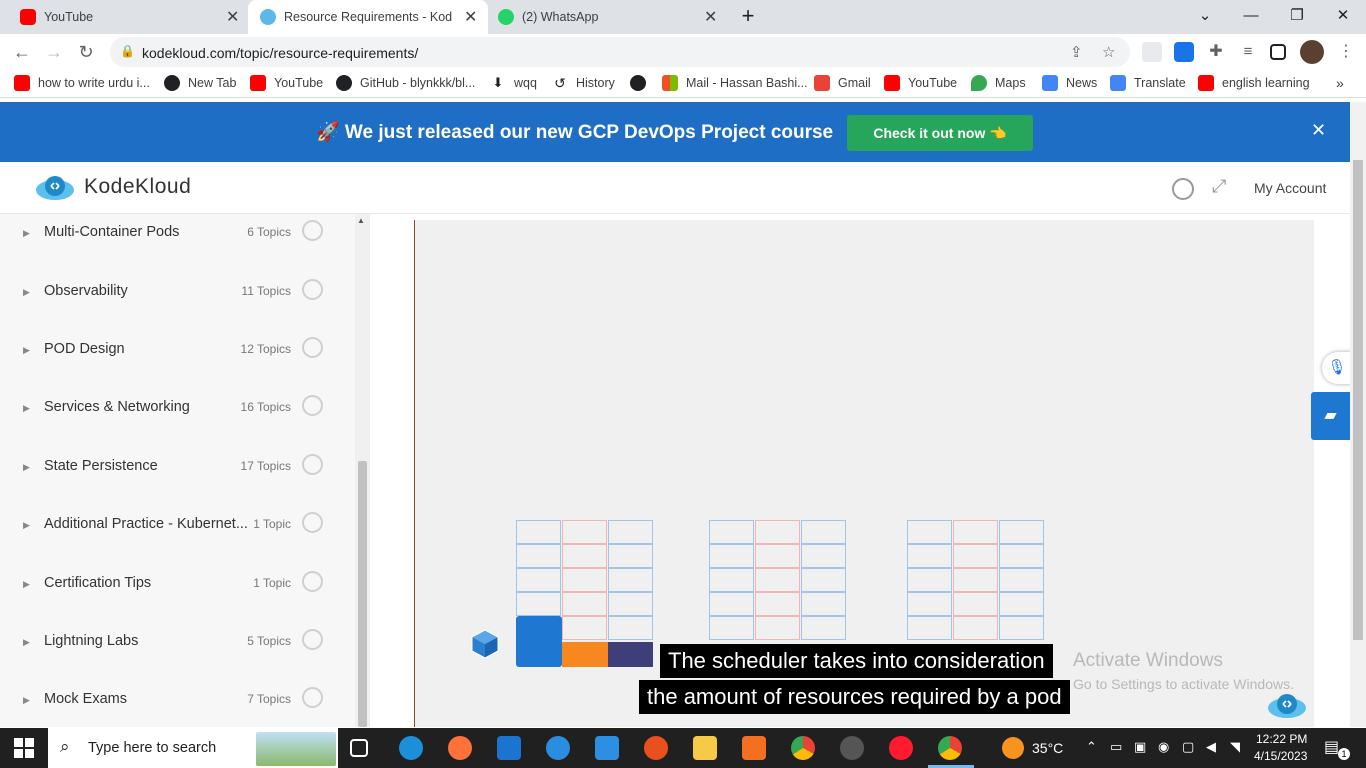 This screenshot has width=1366, height=768. Describe the element at coordinates (411, 748) in the screenshot. I see `edge-icon` at that location.